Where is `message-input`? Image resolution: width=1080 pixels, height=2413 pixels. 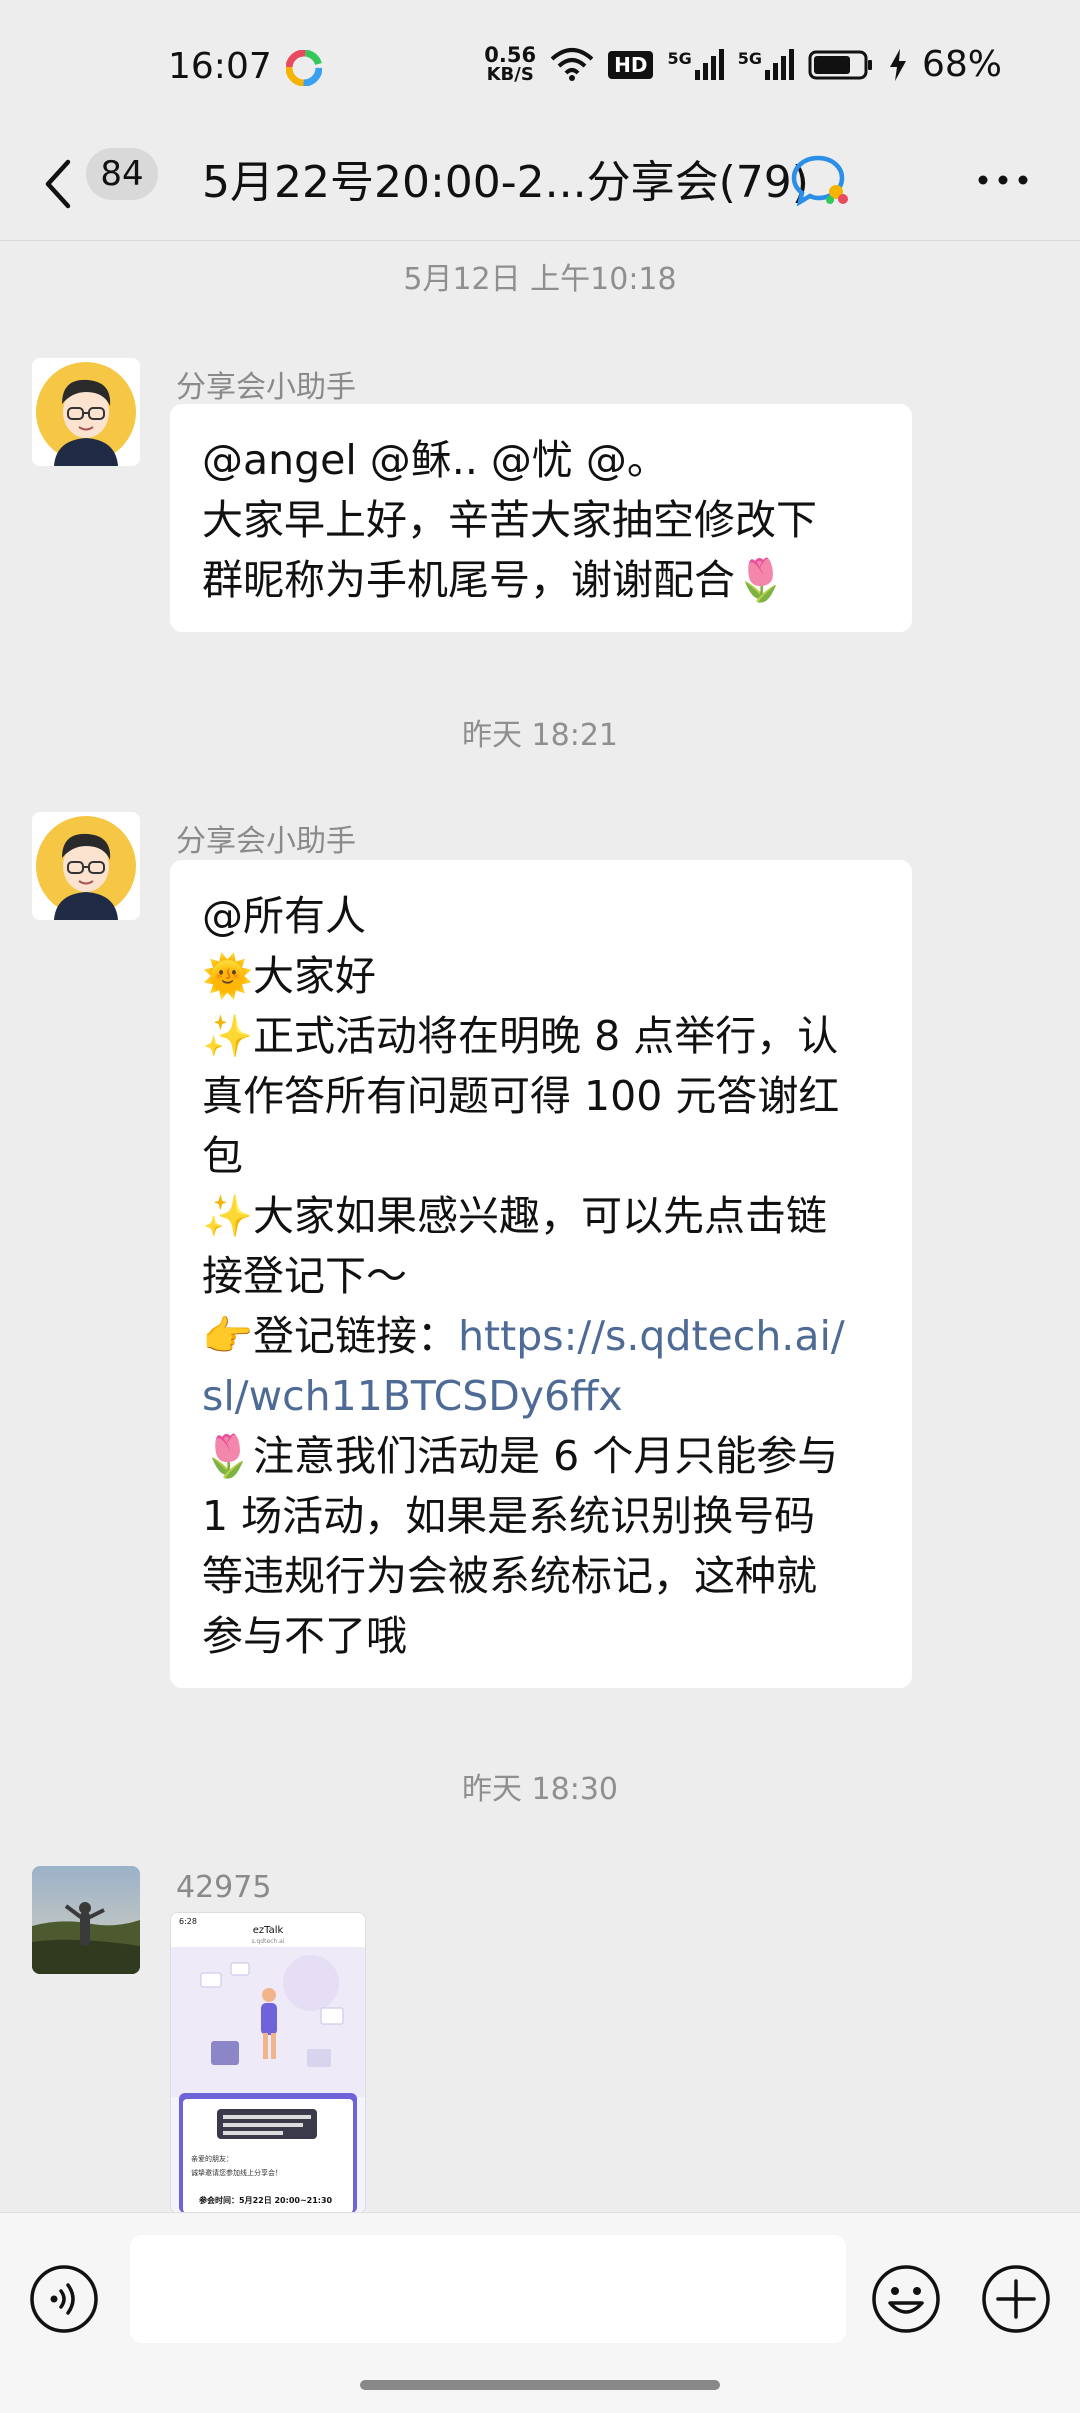
message-input is located at coordinates (488, 2289).